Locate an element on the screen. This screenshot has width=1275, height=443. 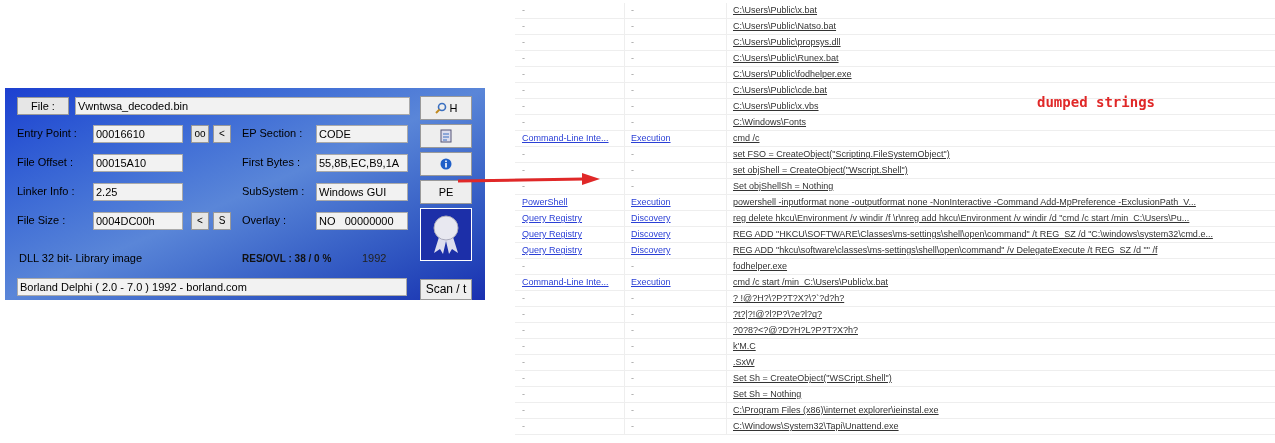
string-cell-text: fodhelper.exe is located at coordinates (760, 266).